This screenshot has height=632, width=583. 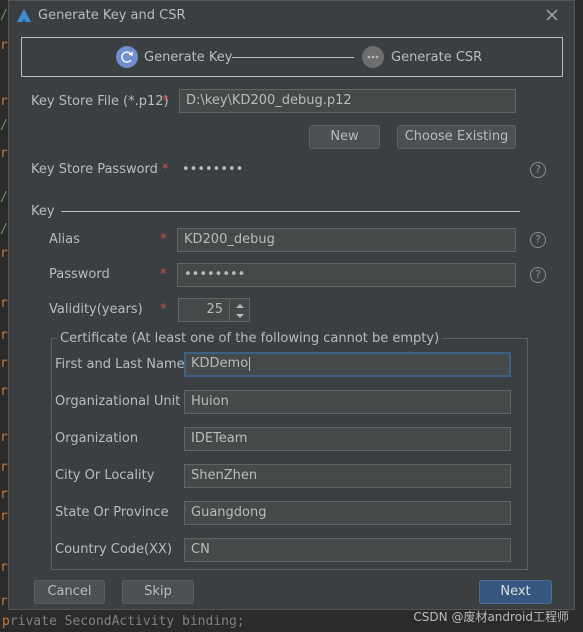 What do you see at coordinates (96, 309) in the screenshot?
I see `validity-label: Validity(years)` at bounding box center [96, 309].